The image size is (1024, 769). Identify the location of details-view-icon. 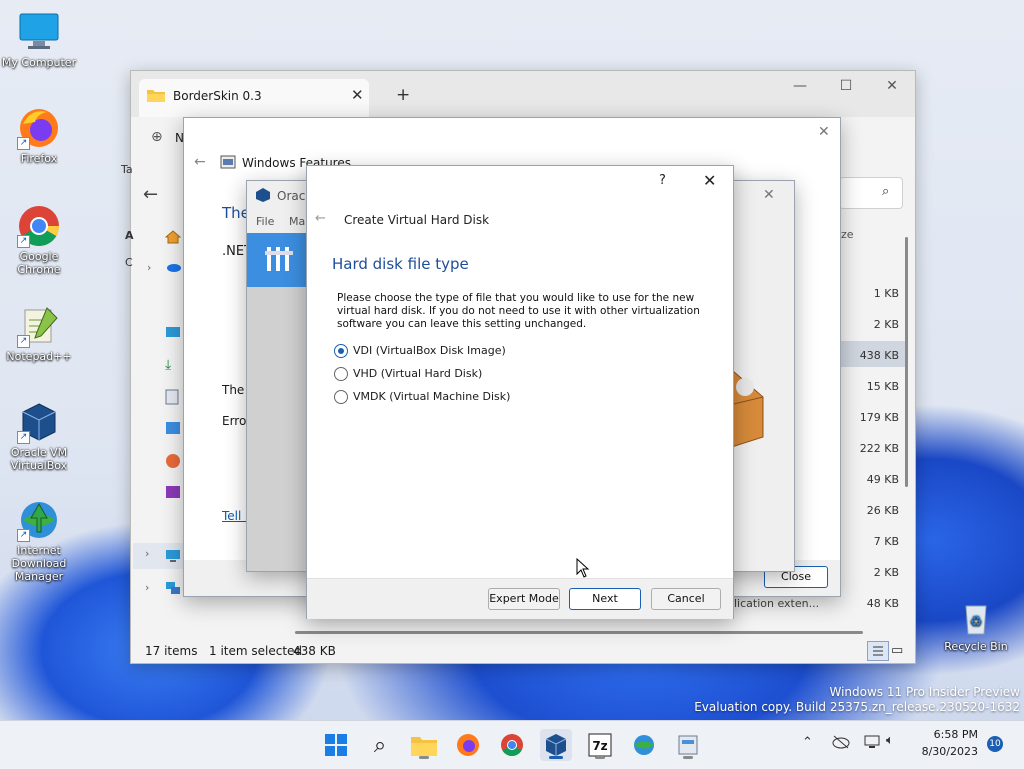
(878, 651).